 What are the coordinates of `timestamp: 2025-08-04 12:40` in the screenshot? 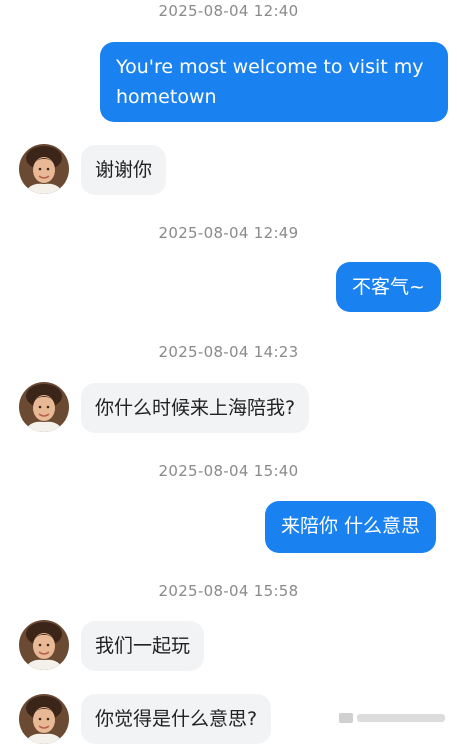 It's located at (228, 11).